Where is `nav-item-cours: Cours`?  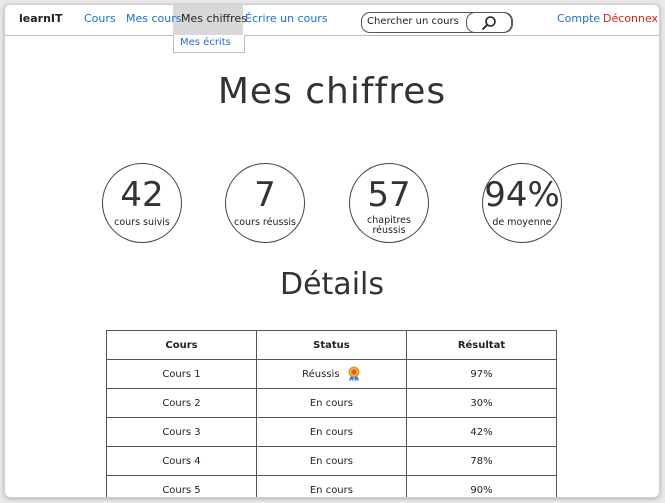 nav-item-cours: Cours is located at coordinates (100, 18).